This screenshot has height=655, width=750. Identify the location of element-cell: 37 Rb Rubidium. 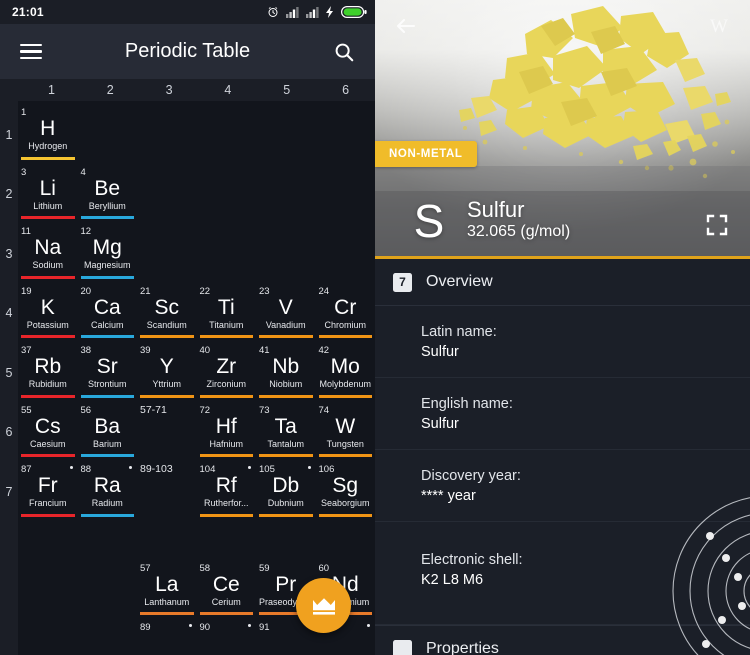
(48, 373).